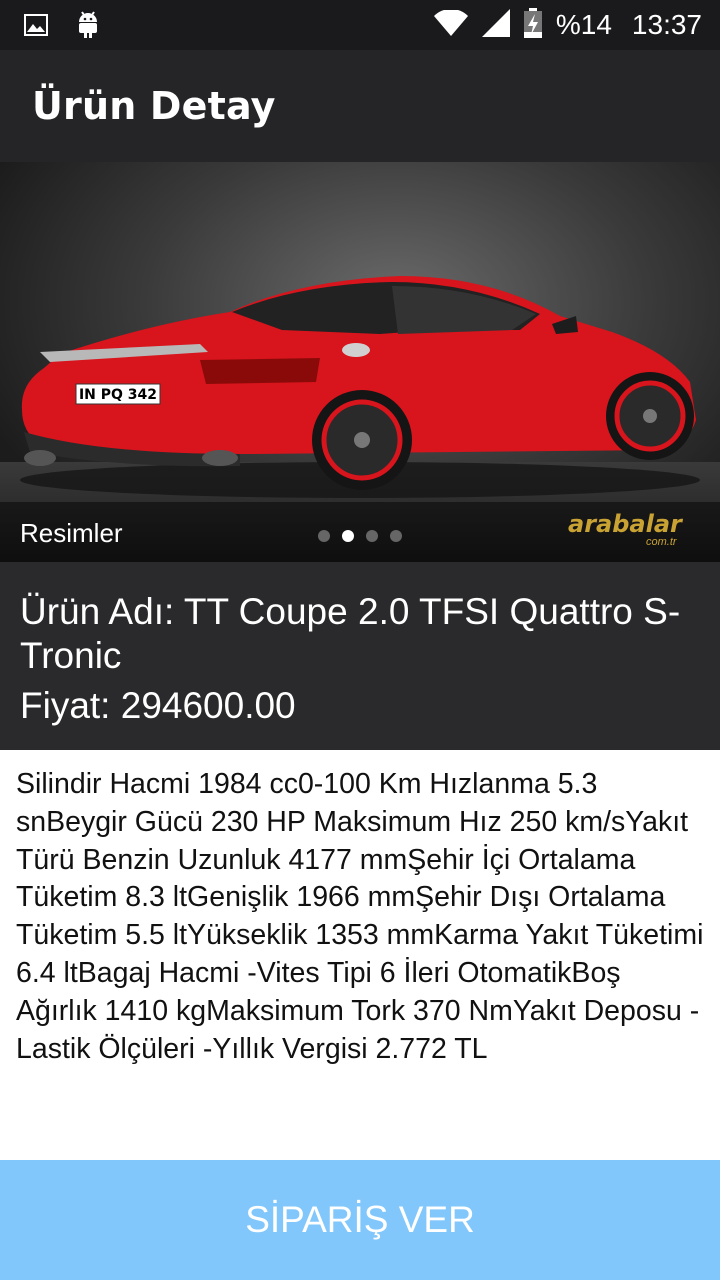  What do you see at coordinates (360, 106) in the screenshot?
I see `app-toolbar: Ürün Detay` at bounding box center [360, 106].